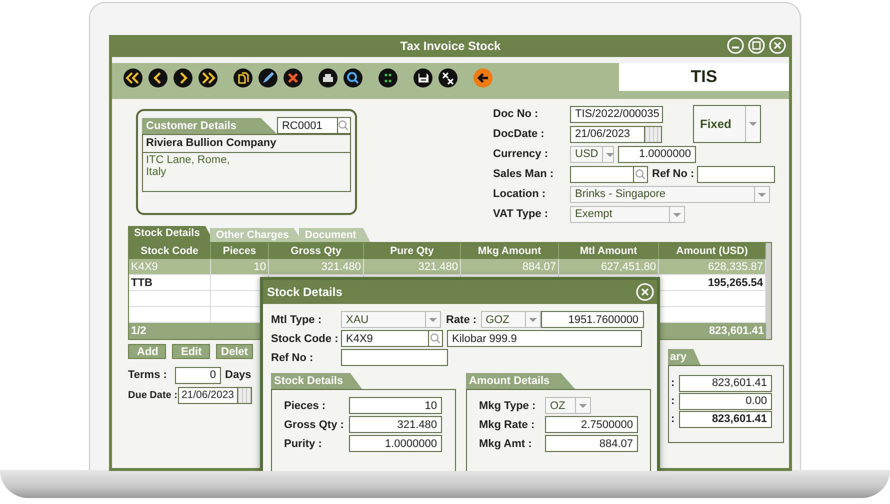  Describe the element at coordinates (133, 78) in the screenshot. I see `double-chevron-left-icon` at that location.